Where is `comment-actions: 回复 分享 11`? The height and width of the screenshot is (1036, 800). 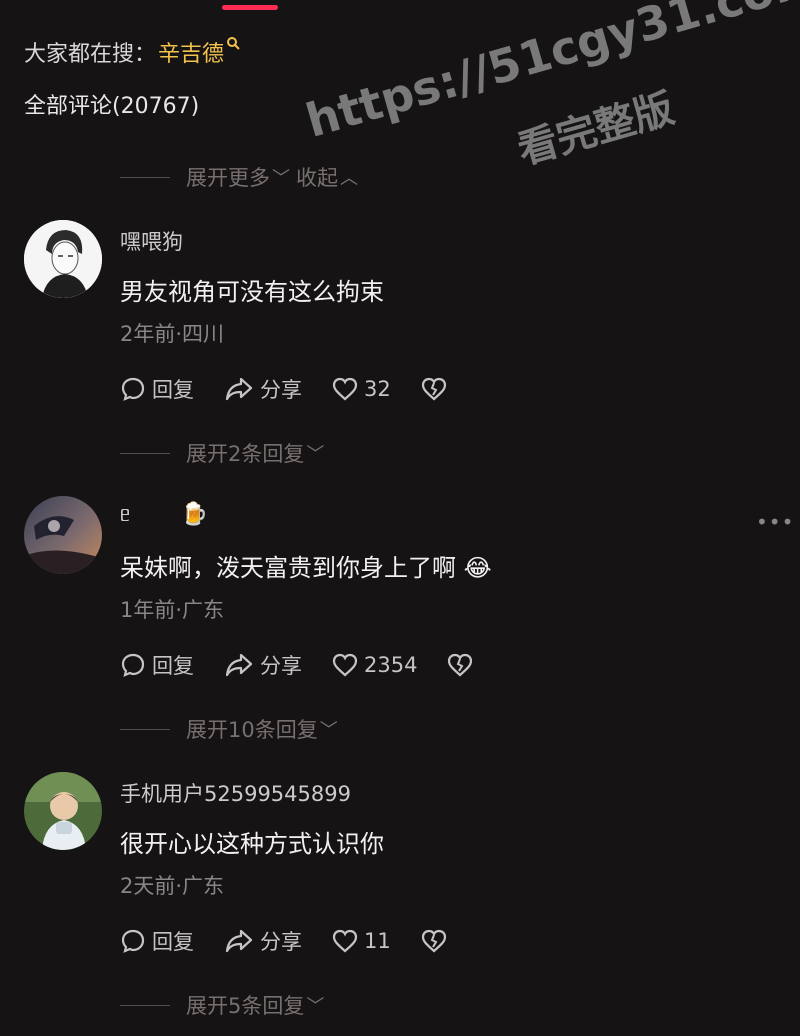 comment-actions: 回复 分享 11 is located at coordinates (301, 941).